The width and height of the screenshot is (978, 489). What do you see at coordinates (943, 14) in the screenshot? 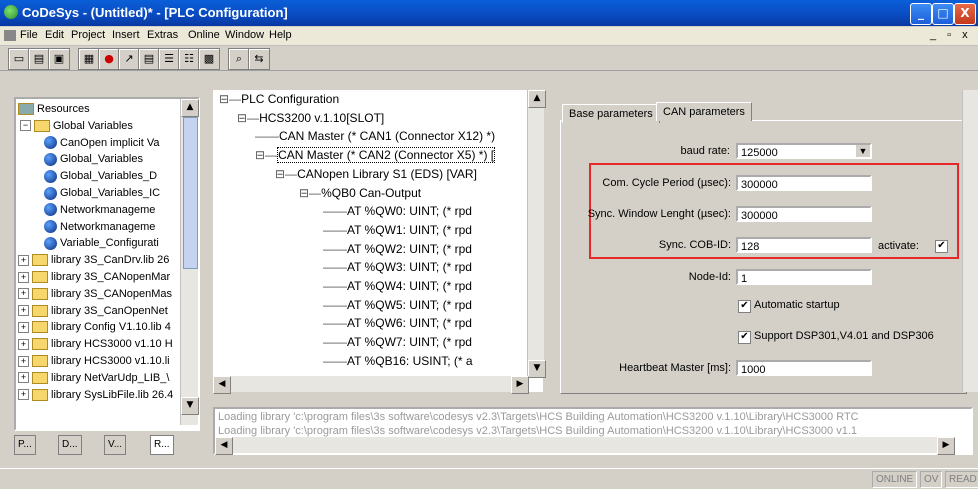
I see `maximize-button: □` at bounding box center [943, 14].